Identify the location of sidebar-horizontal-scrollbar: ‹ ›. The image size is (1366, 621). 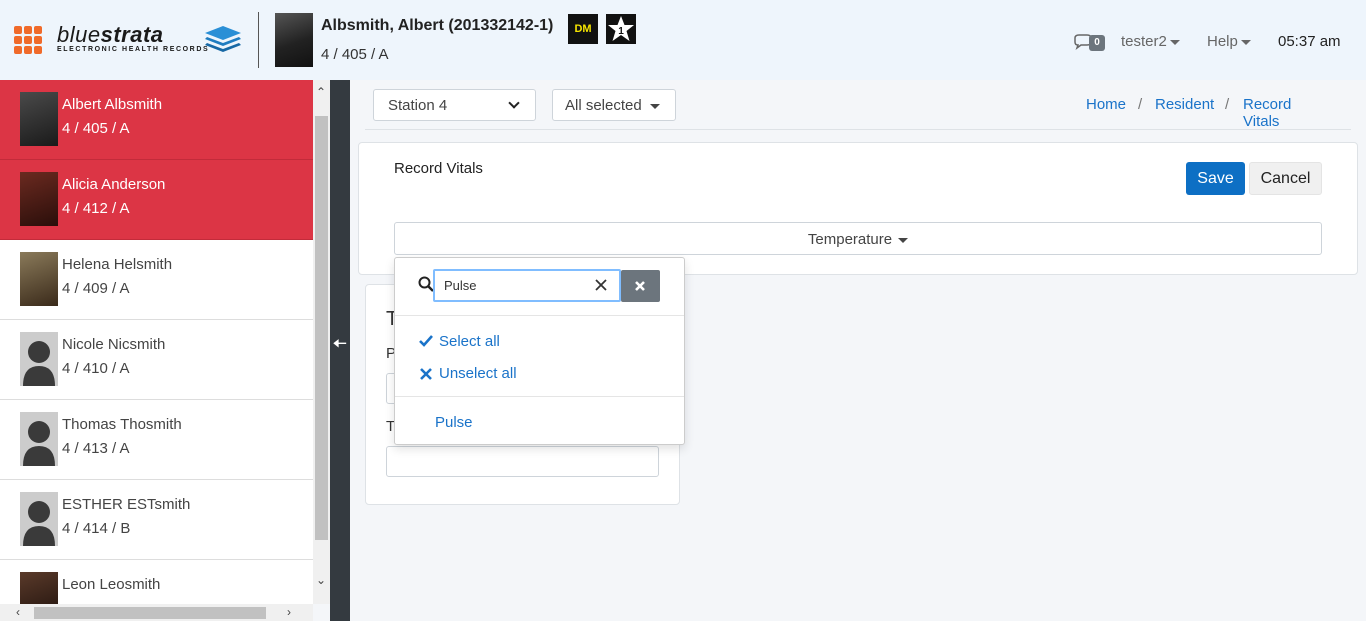
(156, 612).